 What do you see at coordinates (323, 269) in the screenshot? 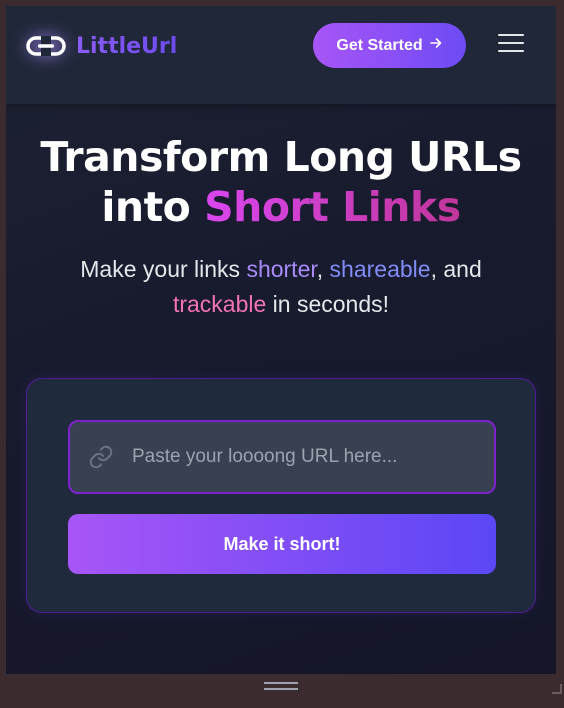
I see `subtitle-text: ,` at bounding box center [323, 269].